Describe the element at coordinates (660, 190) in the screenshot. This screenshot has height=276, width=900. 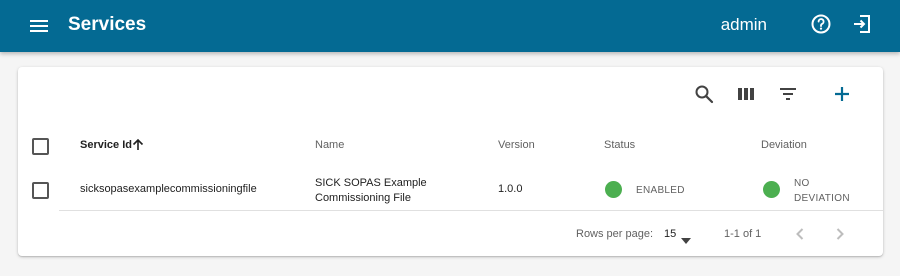
I see `status-text: ENABLED` at that location.